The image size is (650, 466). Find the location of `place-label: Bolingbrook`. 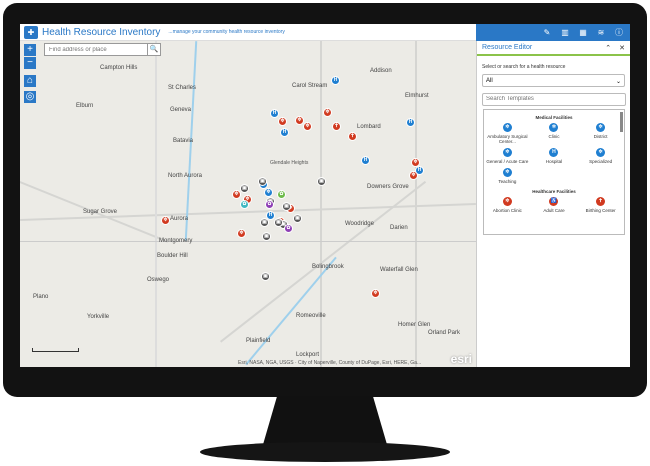

place-label: Bolingbrook is located at coordinates (328, 267).